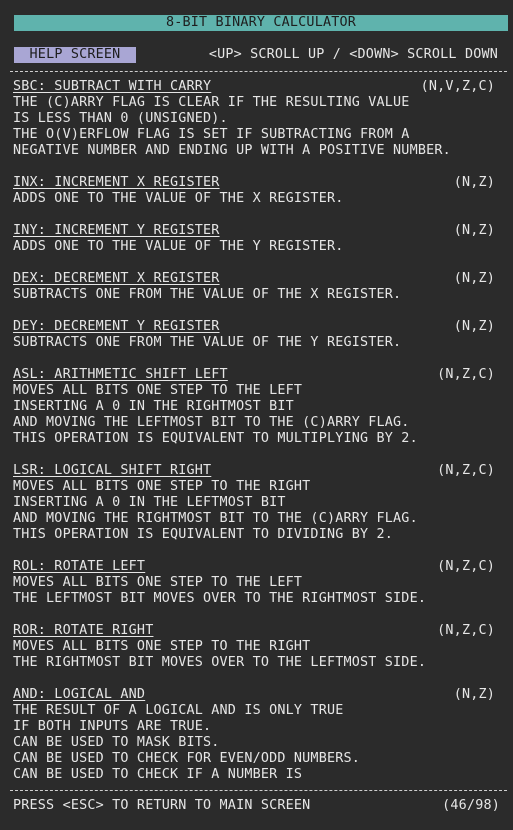 This screenshot has height=830, width=513. I want to click on section-heading-row: ASL: ARITHMETIC SHIFT LEFT (N,Z,C), so click(258, 375).